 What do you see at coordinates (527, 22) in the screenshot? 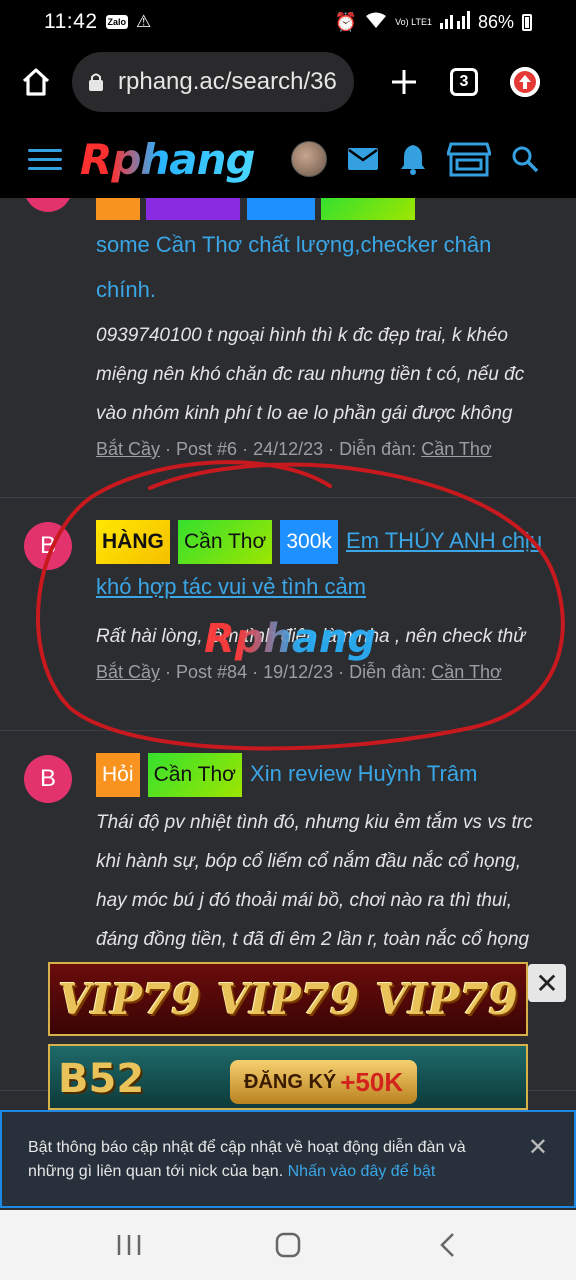
I see `battery-icon` at bounding box center [527, 22].